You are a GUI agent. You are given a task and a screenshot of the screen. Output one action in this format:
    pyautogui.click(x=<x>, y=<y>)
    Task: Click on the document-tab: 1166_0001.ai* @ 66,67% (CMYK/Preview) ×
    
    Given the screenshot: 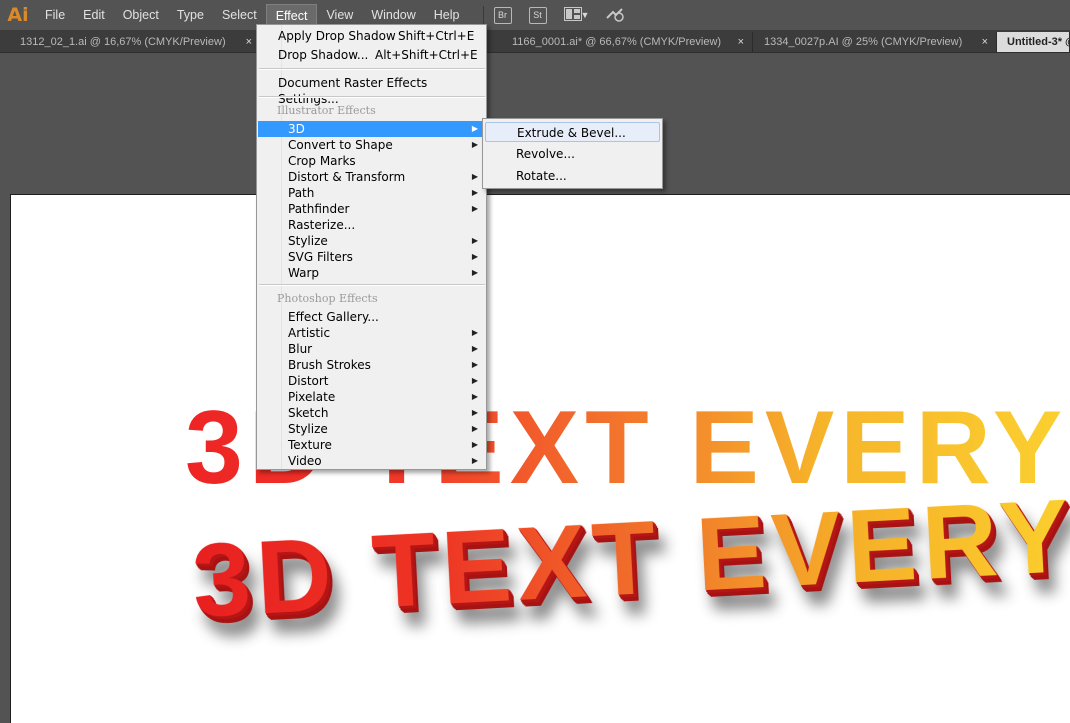 What is the action you would take?
    pyautogui.click(x=627, y=42)
    